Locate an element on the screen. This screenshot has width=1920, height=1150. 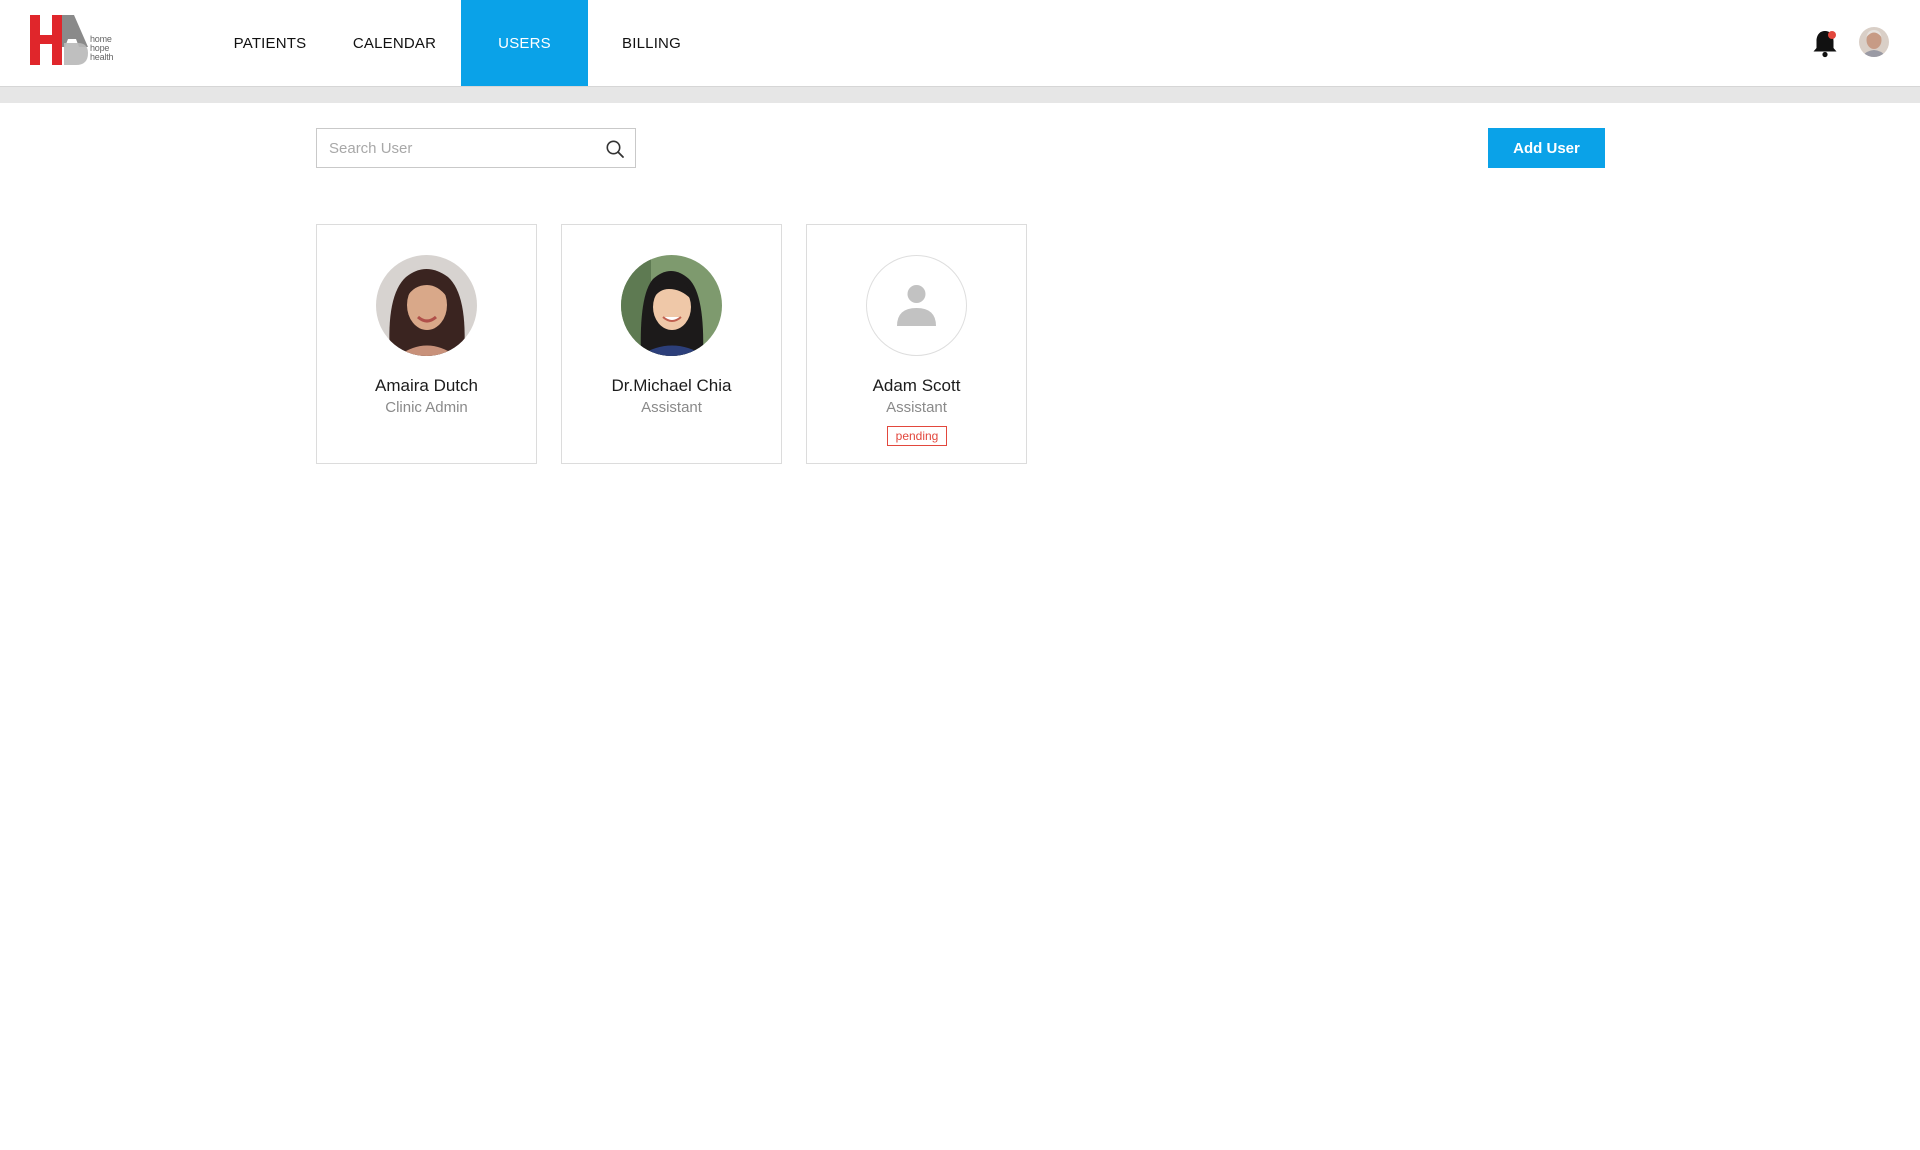
search-input is located at coordinates (459, 148).